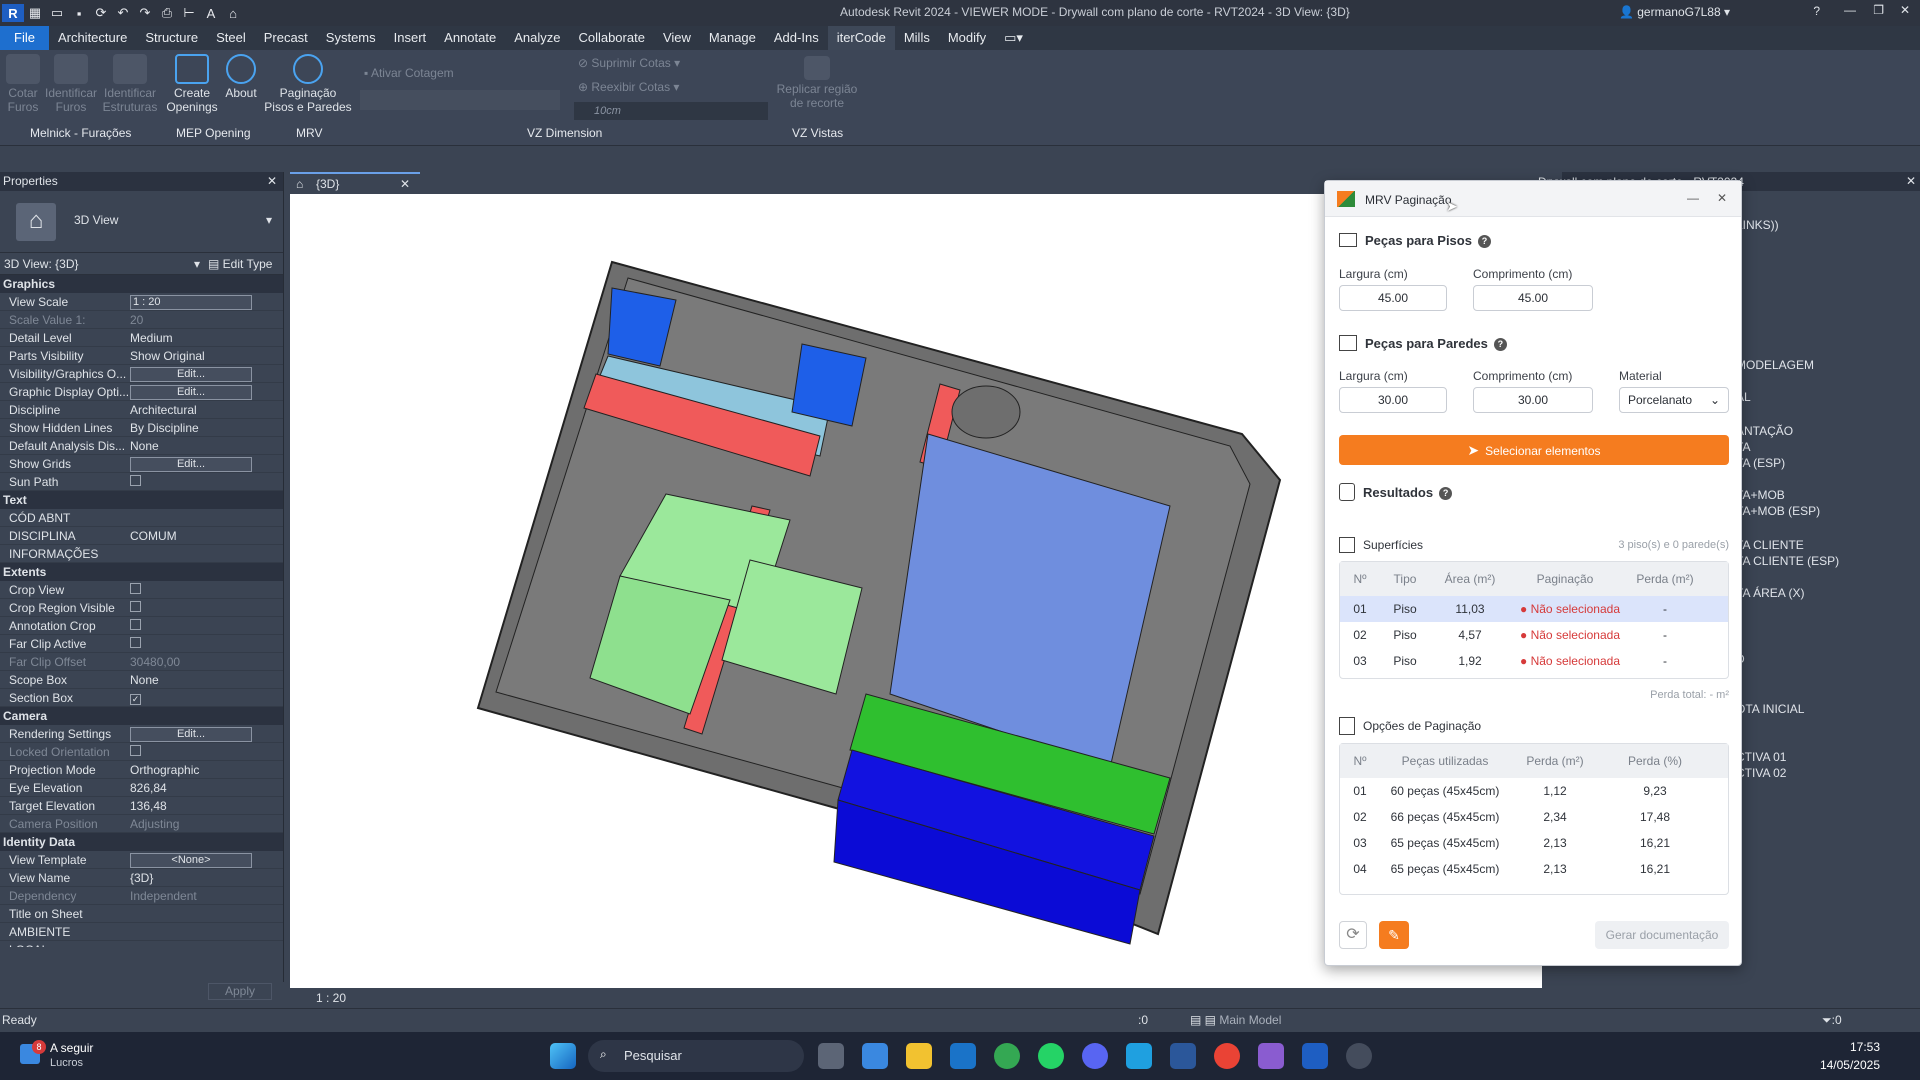 This screenshot has height=1080, width=1920. What do you see at coordinates (1760, 495) in the screenshot?
I see `browser-item: TA+MOB` at bounding box center [1760, 495].